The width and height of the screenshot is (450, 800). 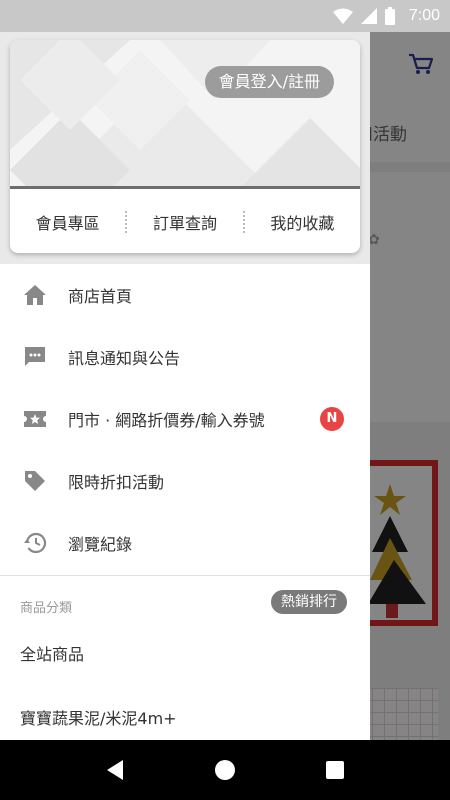 I want to click on category-item-baby-puree: 寶寶蔬果泥/米泥4m+, so click(x=98, y=717).